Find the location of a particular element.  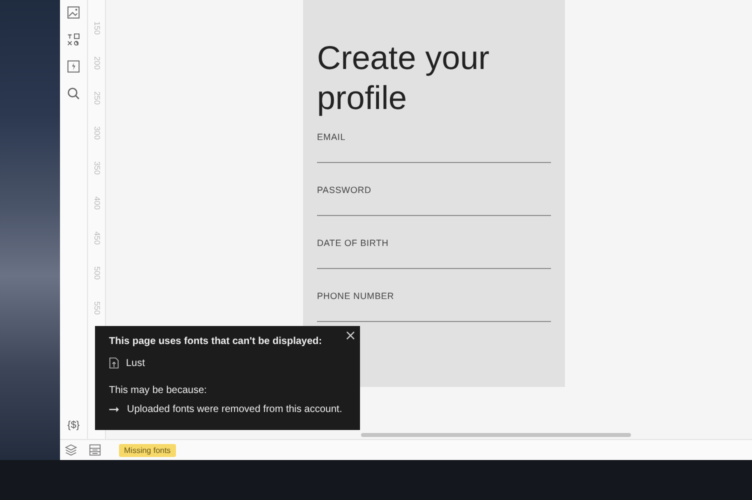

ruler-label: 300 is located at coordinates (97, 133).